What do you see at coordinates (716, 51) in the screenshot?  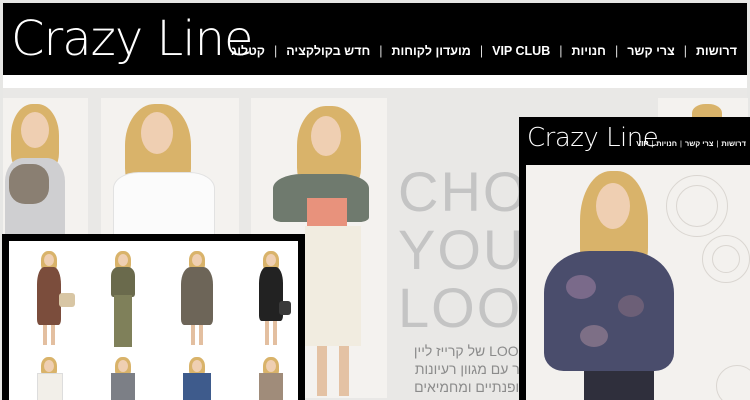 I see `nav-item-jobs: דרושות` at bounding box center [716, 51].